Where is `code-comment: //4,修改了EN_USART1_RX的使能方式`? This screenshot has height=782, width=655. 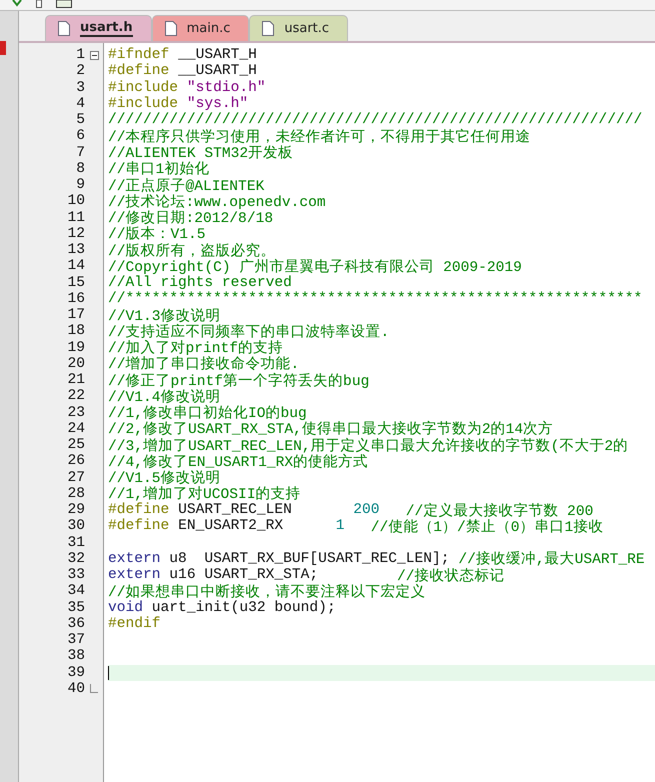 code-comment: //4,修改了EN_USART1_RX的使能方式 is located at coordinates (238, 462).